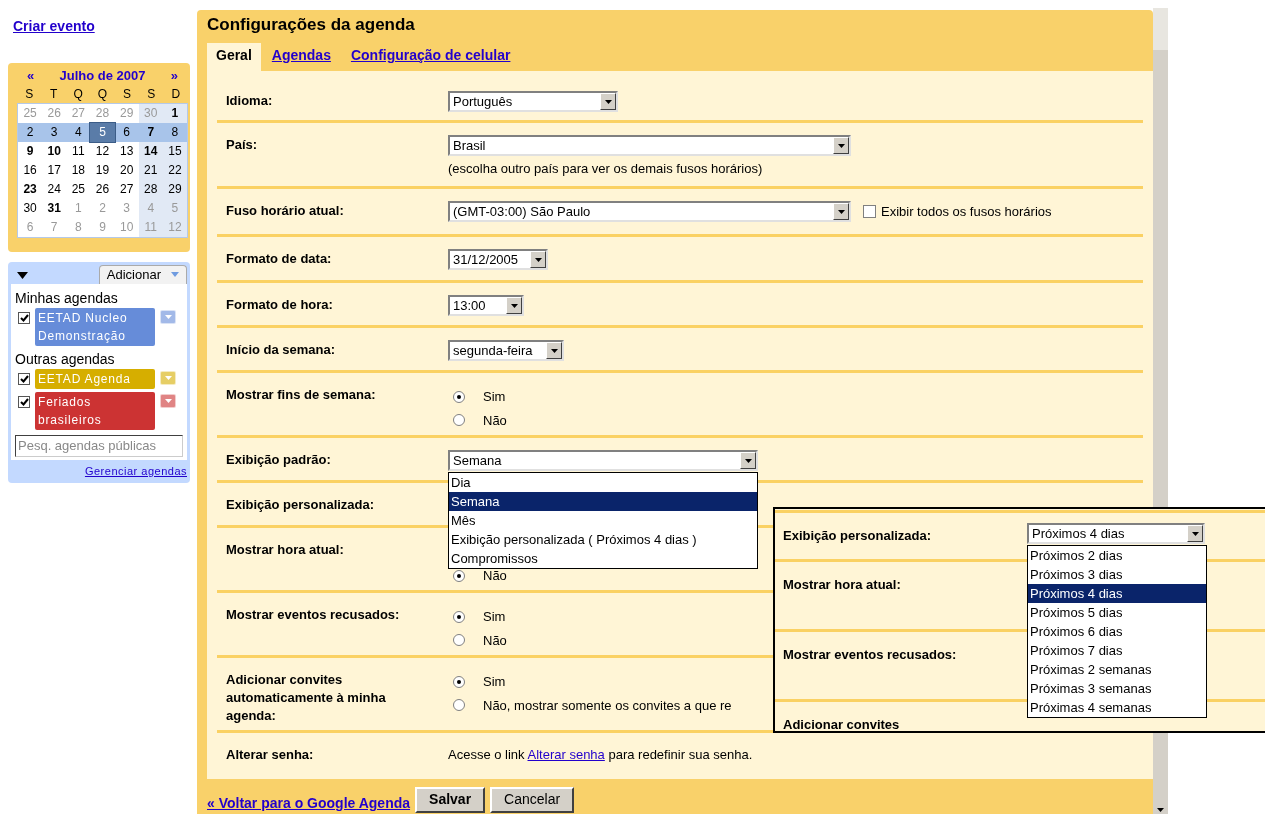 The height and width of the screenshot is (814, 1265). Describe the element at coordinates (1117, 574) in the screenshot. I see `dropdown-option: Próximos 3 dias` at that location.